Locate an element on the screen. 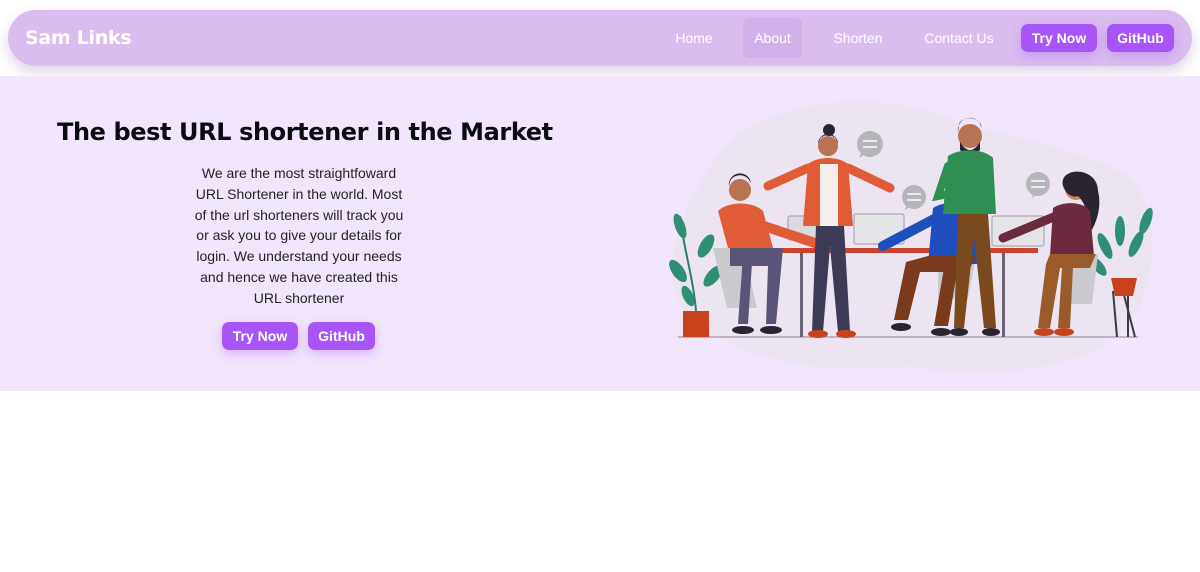  hero-title: The best URL shortener in the Market is located at coordinates (305, 132).